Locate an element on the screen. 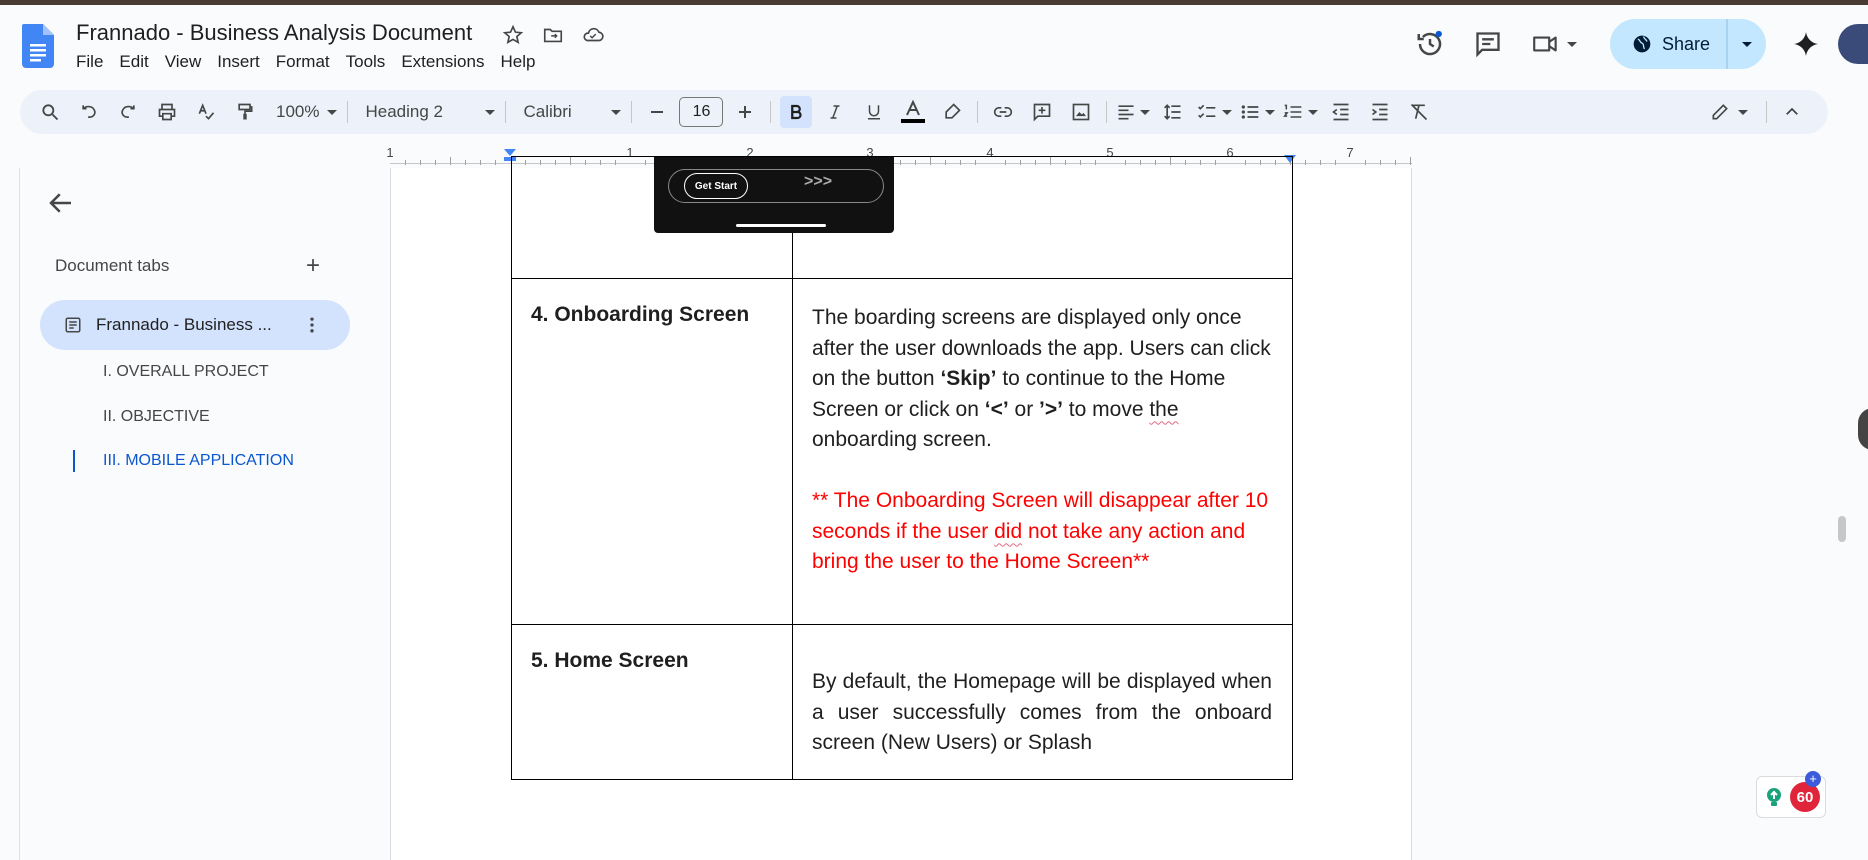  paint-format-icon is located at coordinates (245, 112).